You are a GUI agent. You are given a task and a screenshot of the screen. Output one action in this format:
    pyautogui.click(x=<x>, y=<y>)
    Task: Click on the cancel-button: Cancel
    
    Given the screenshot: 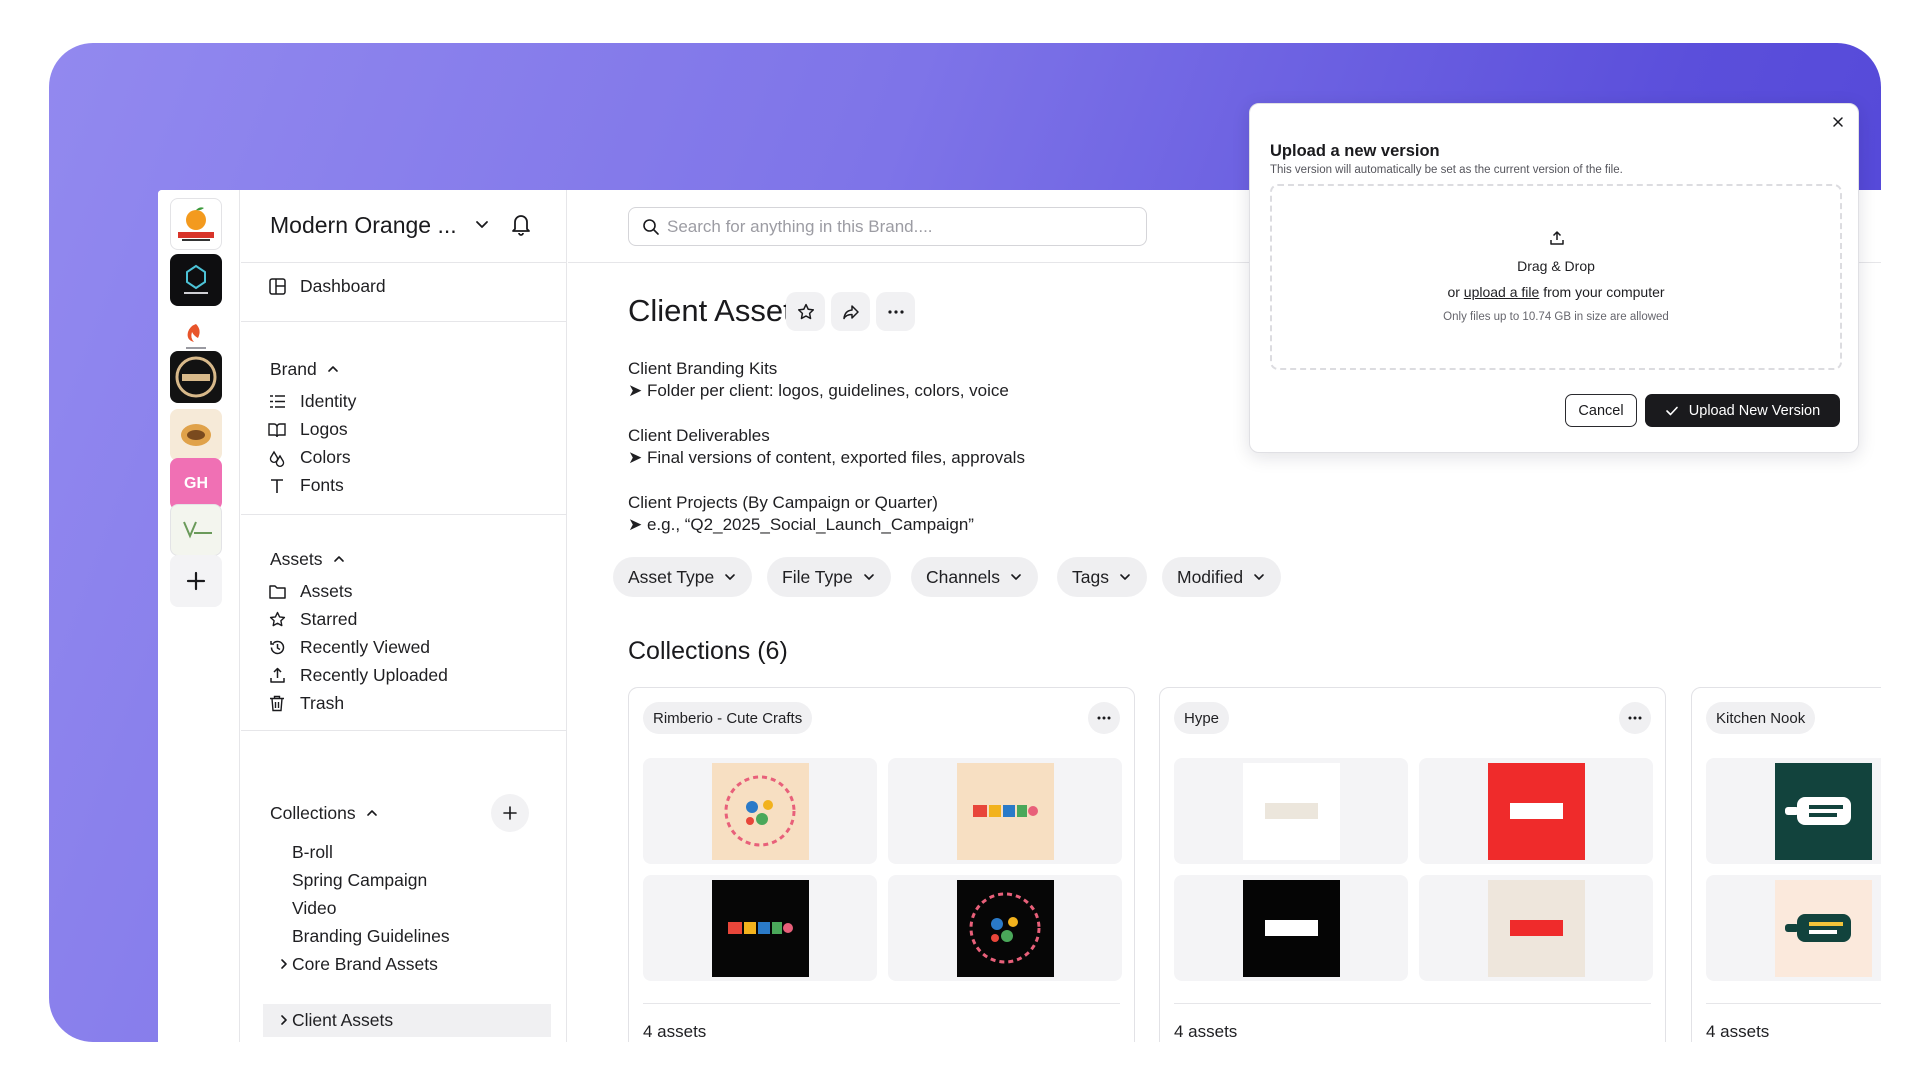 What is the action you would take?
    pyautogui.click(x=1601, y=410)
    